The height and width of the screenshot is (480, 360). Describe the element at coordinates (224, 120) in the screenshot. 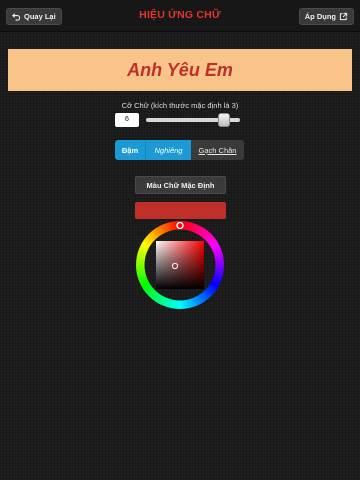

I see `slider-handle` at that location.